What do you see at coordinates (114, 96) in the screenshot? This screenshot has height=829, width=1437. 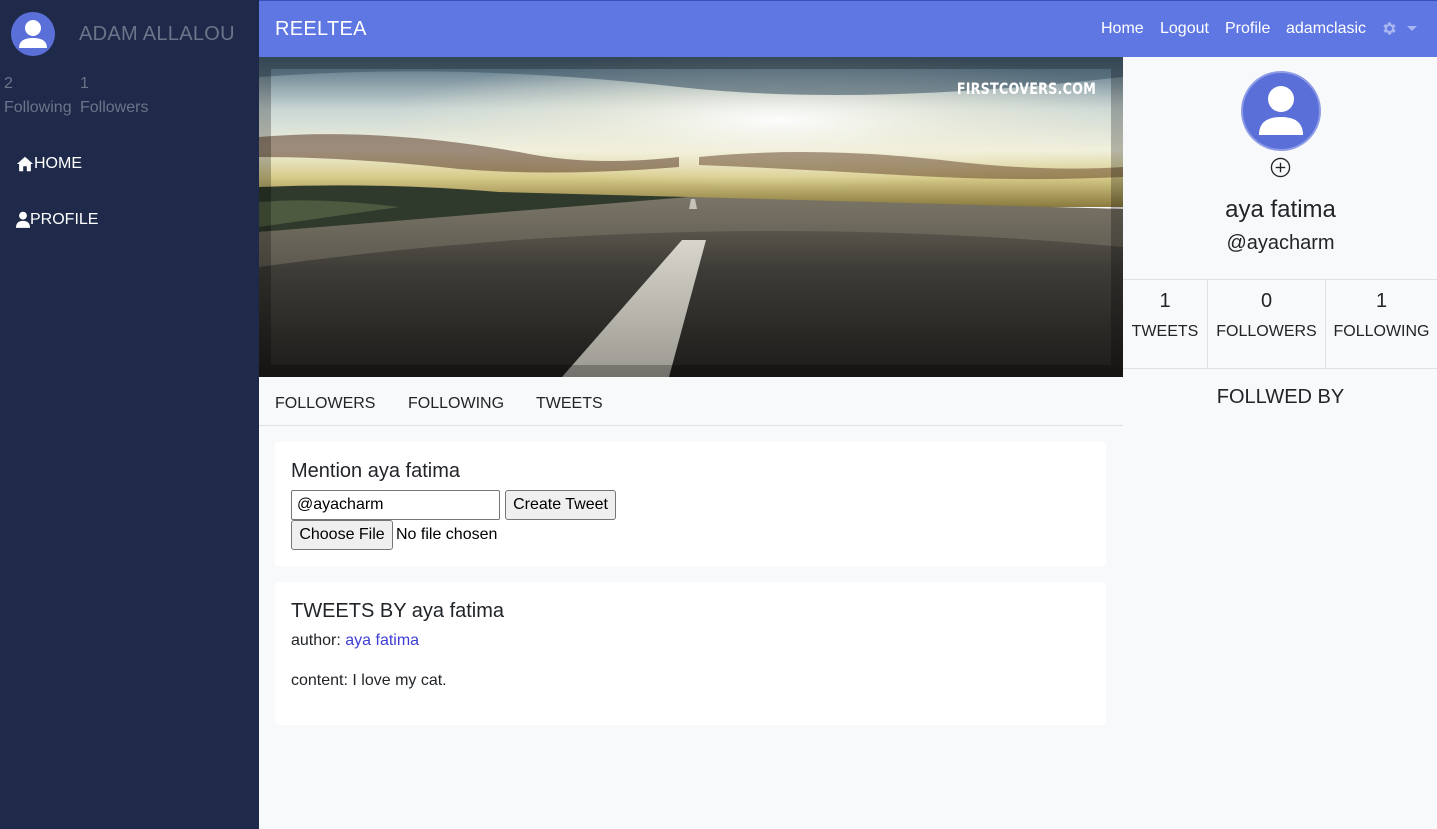 I see `followers-stat: 1 Followers` at bounding box center [114, 96].